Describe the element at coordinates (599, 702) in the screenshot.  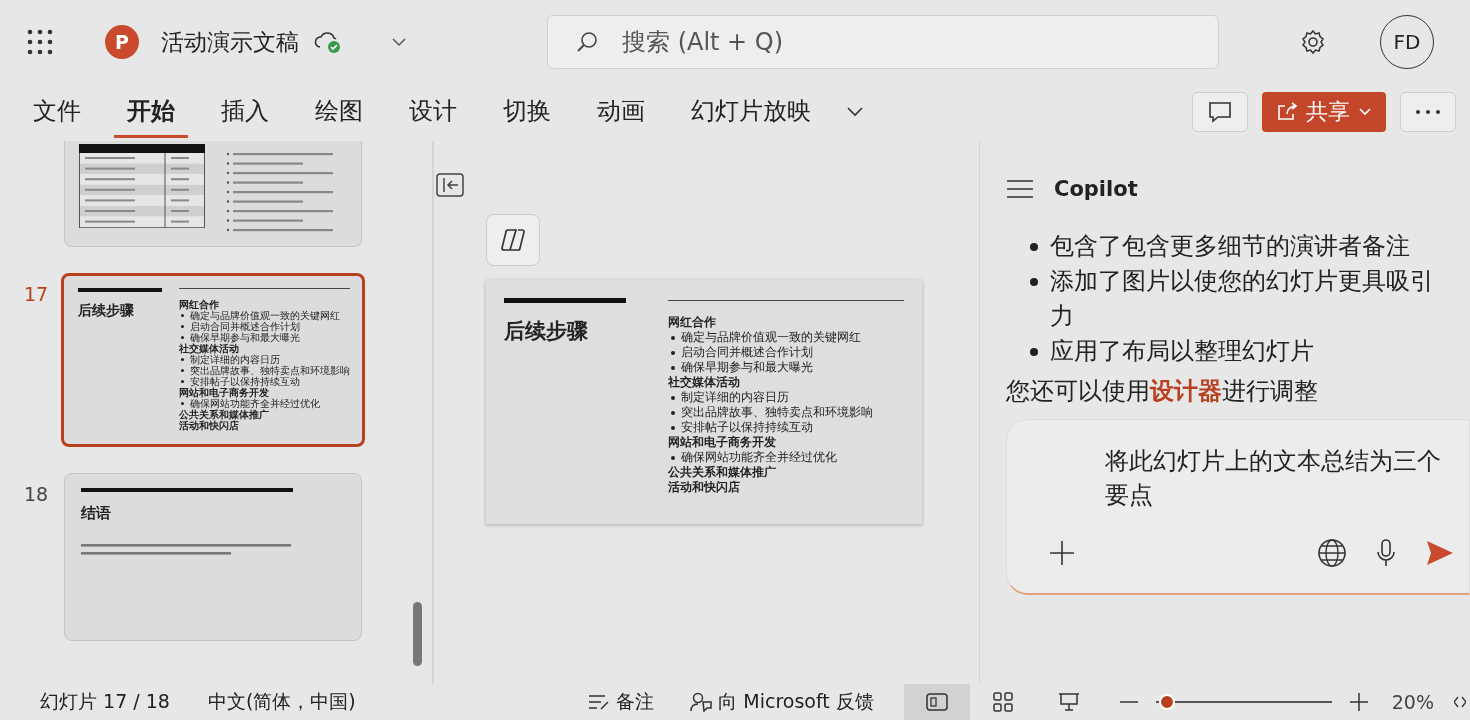
I see `notes-icon` at that location.